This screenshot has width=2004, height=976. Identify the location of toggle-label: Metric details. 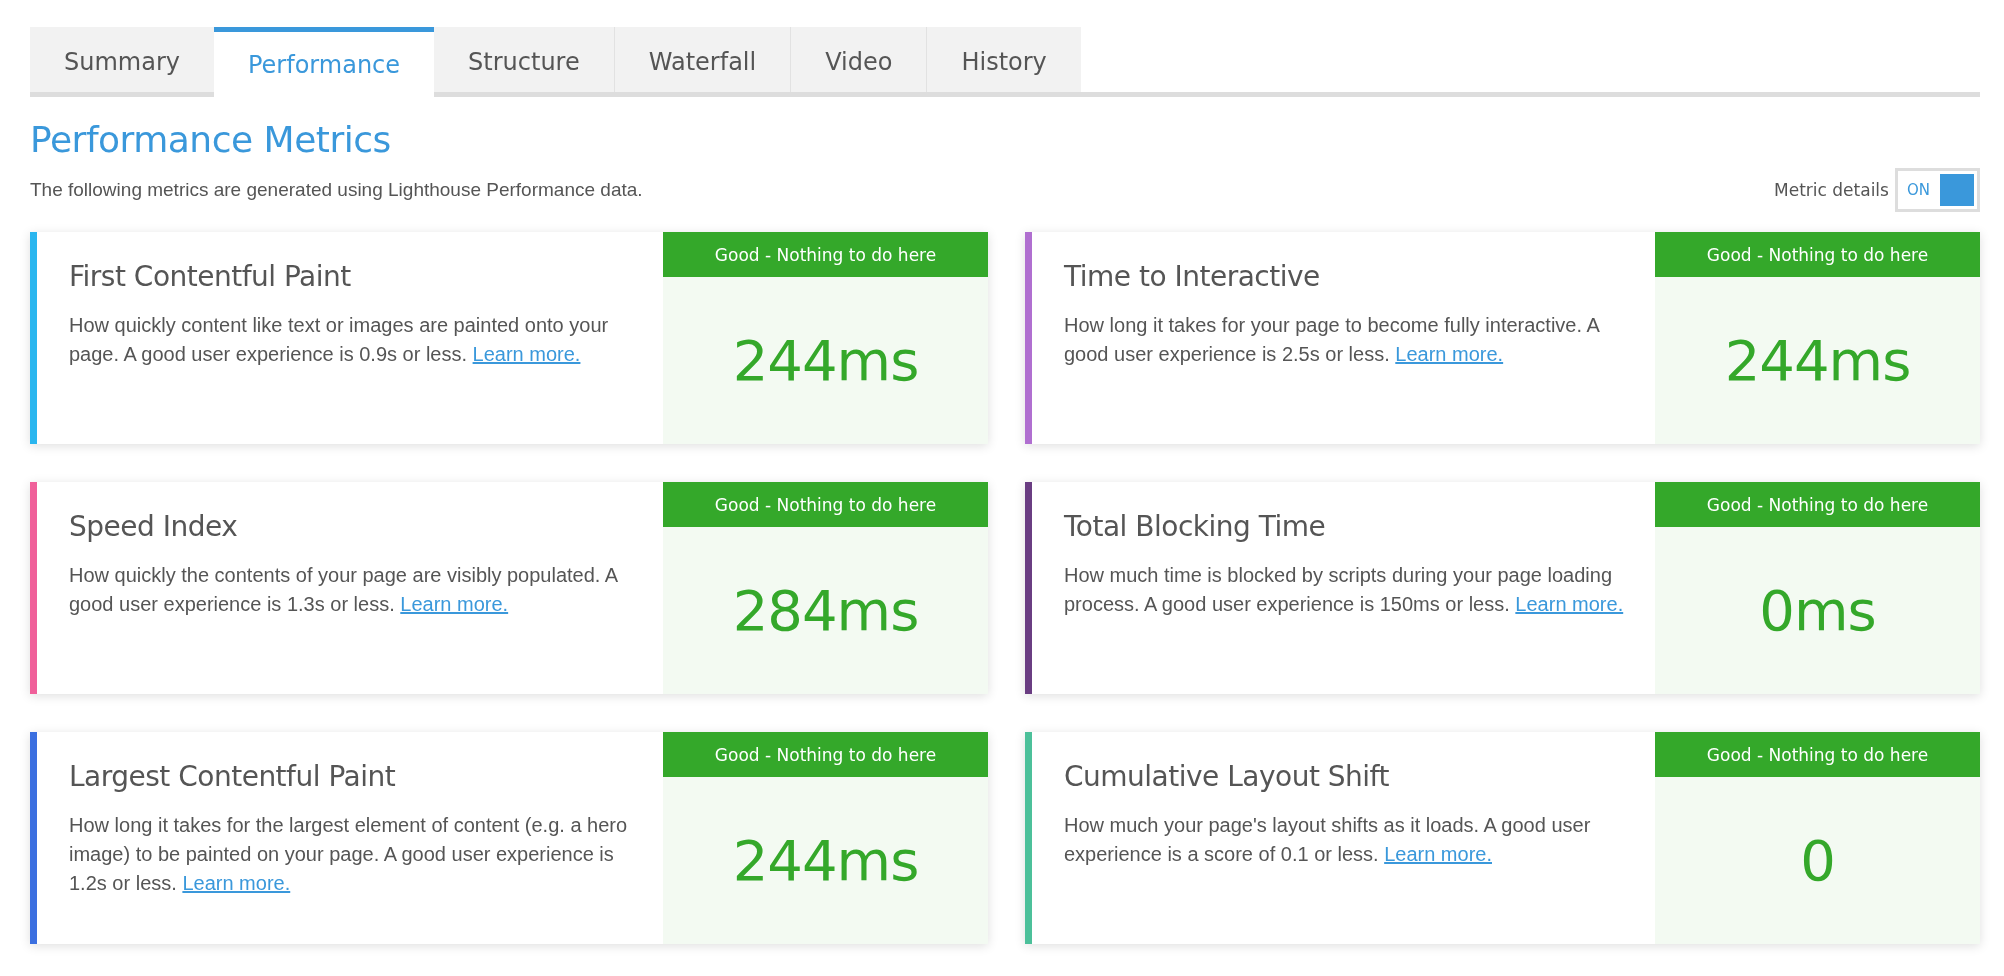
(1831, 190).